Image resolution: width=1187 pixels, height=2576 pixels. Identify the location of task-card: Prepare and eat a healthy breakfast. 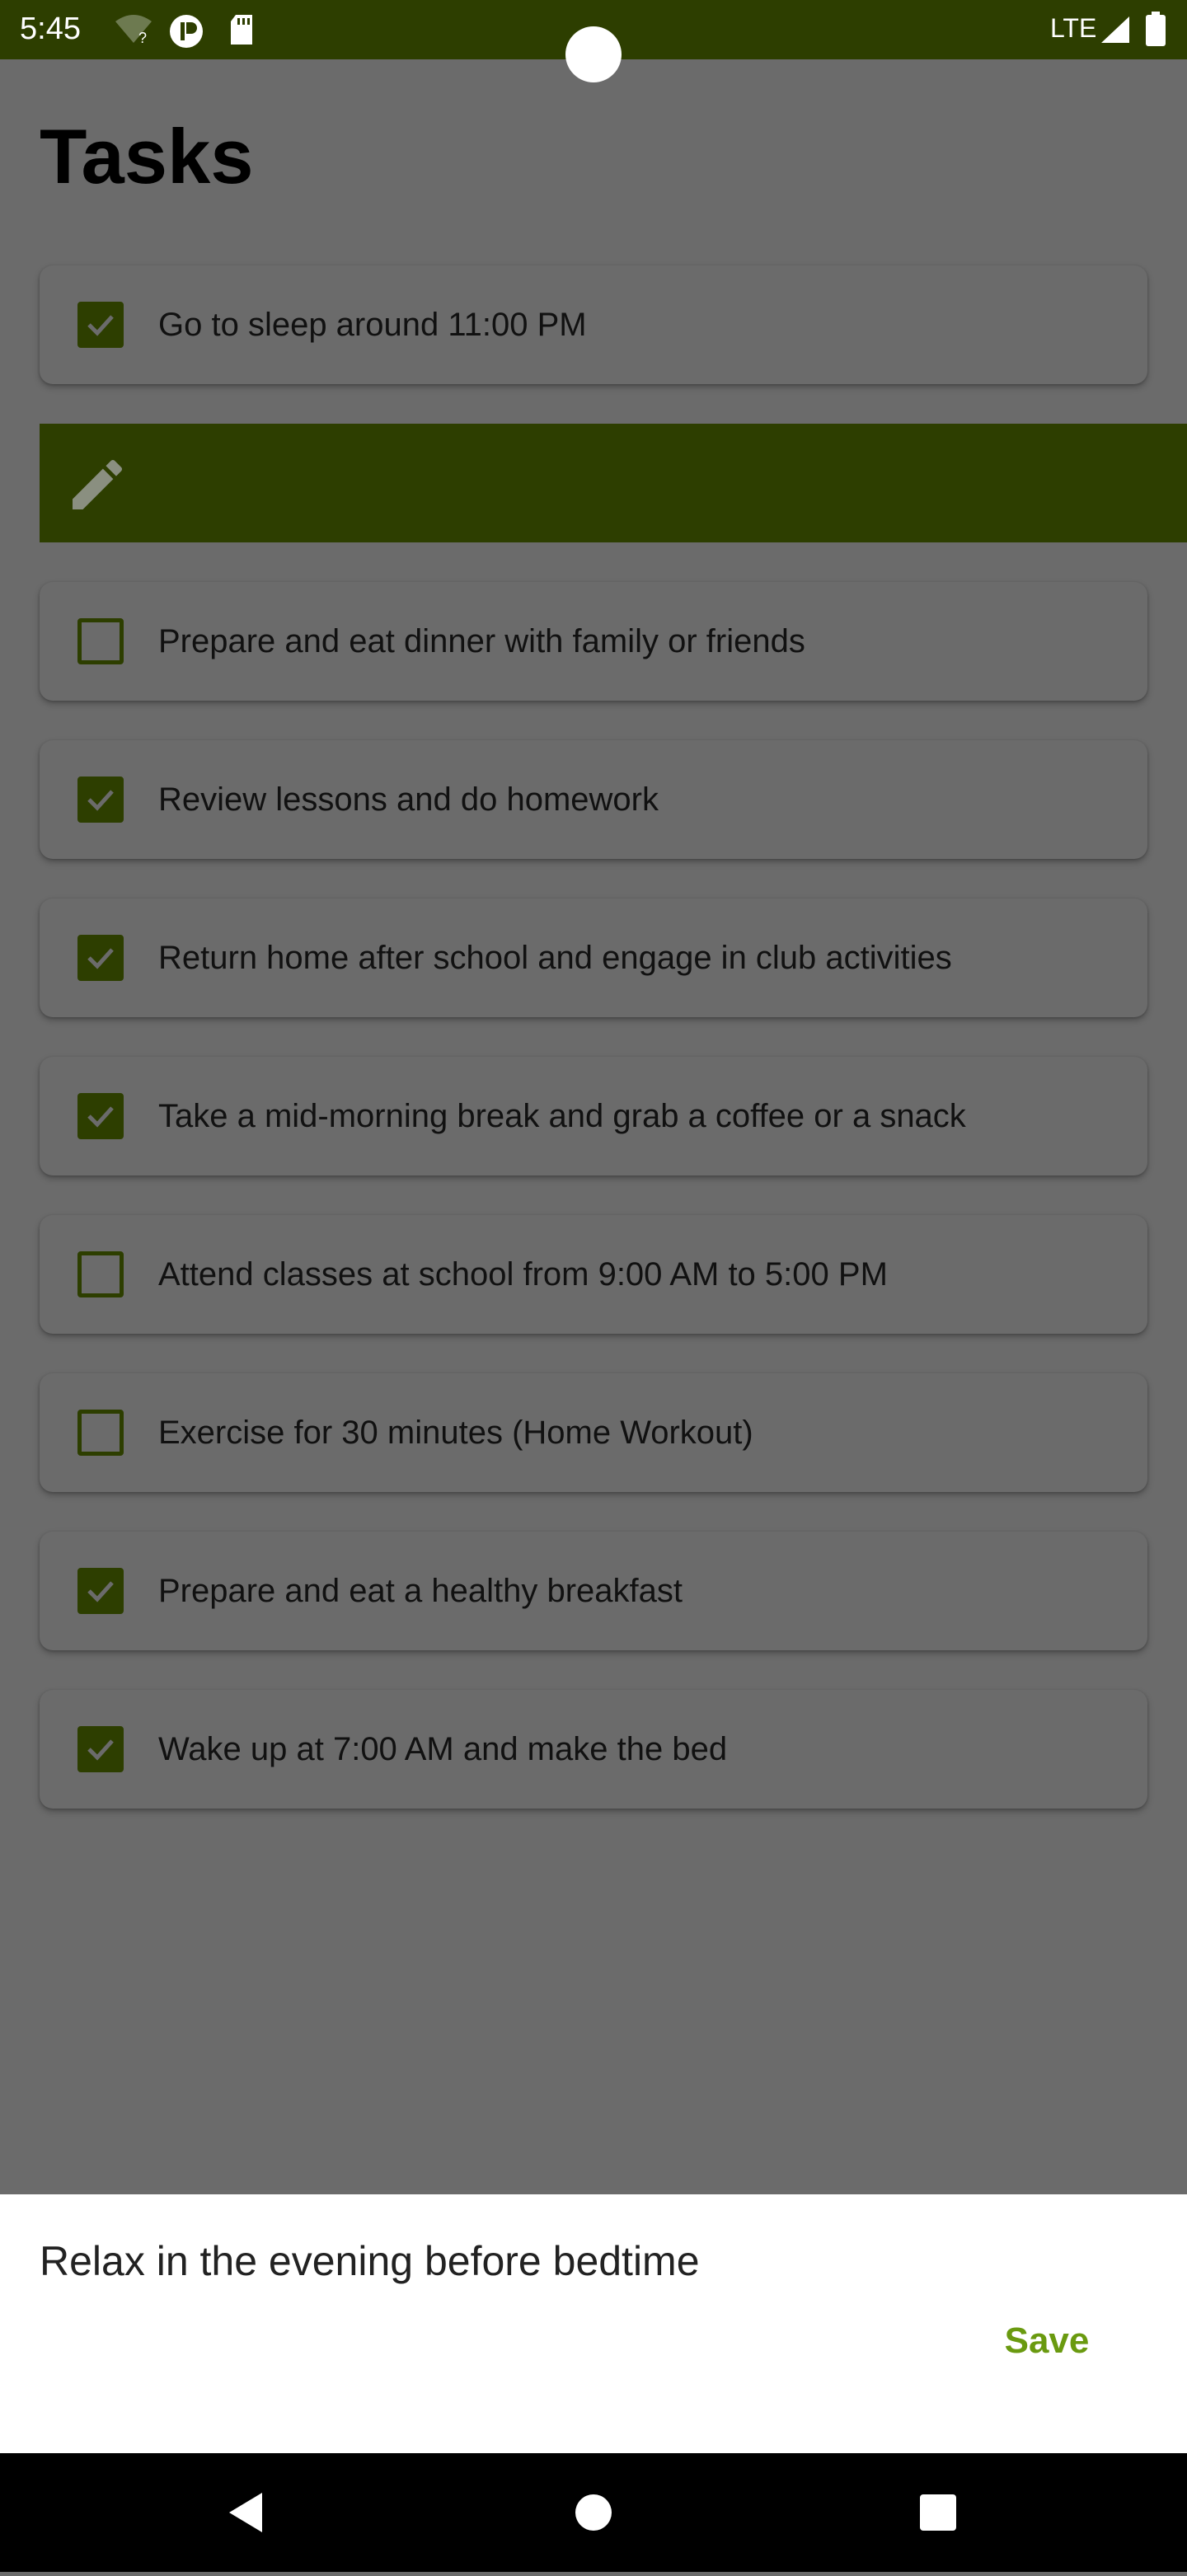
(593, 1591).